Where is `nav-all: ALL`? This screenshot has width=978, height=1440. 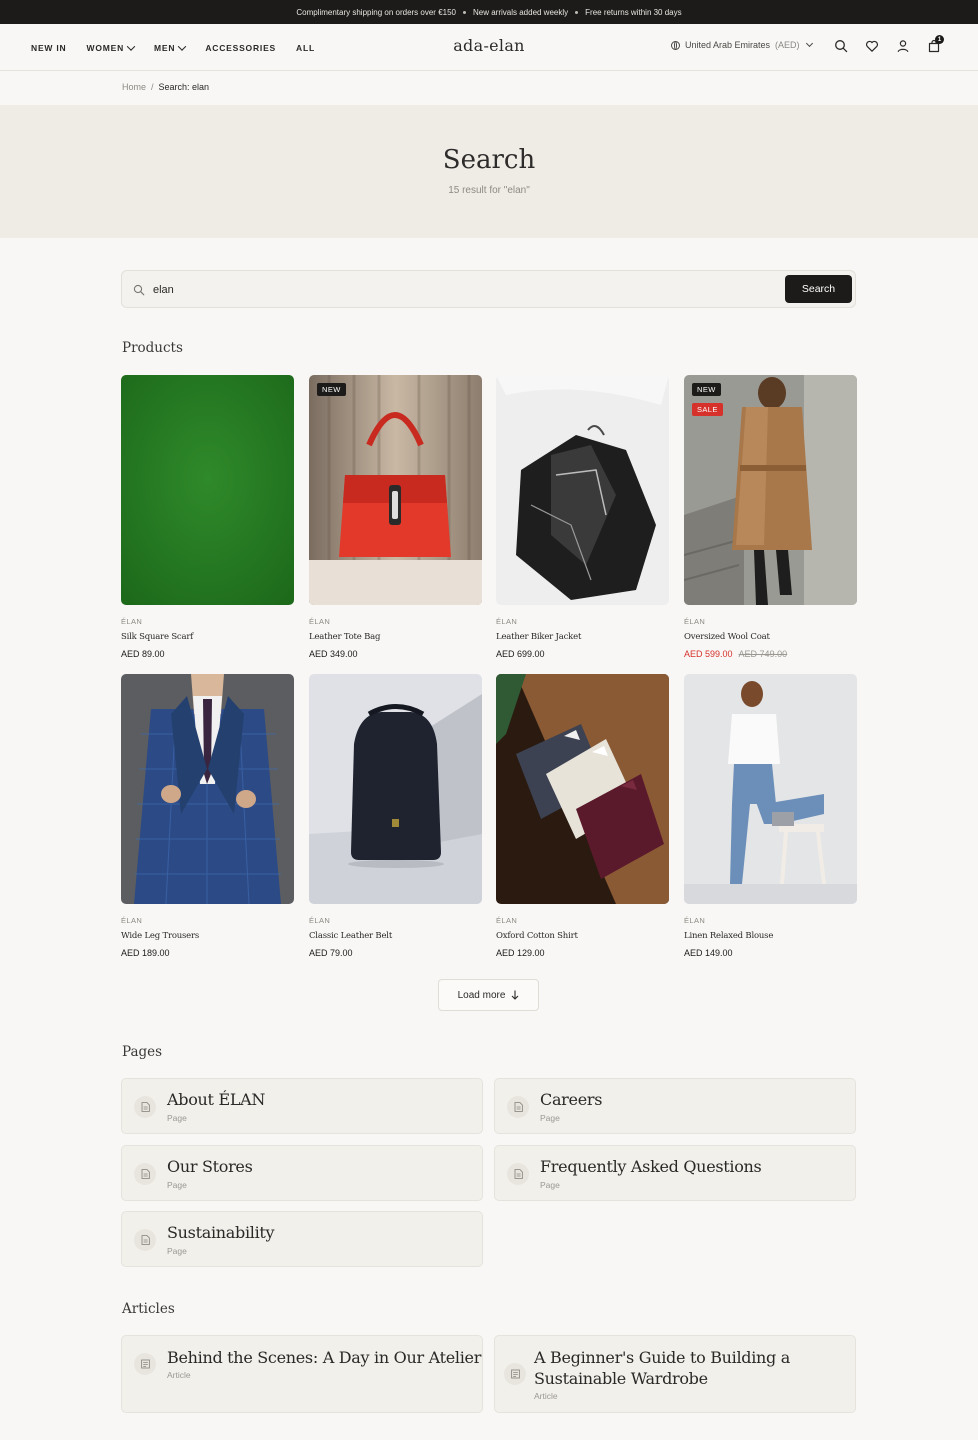 nav-all: ALL is located at coordinates (305, 48).